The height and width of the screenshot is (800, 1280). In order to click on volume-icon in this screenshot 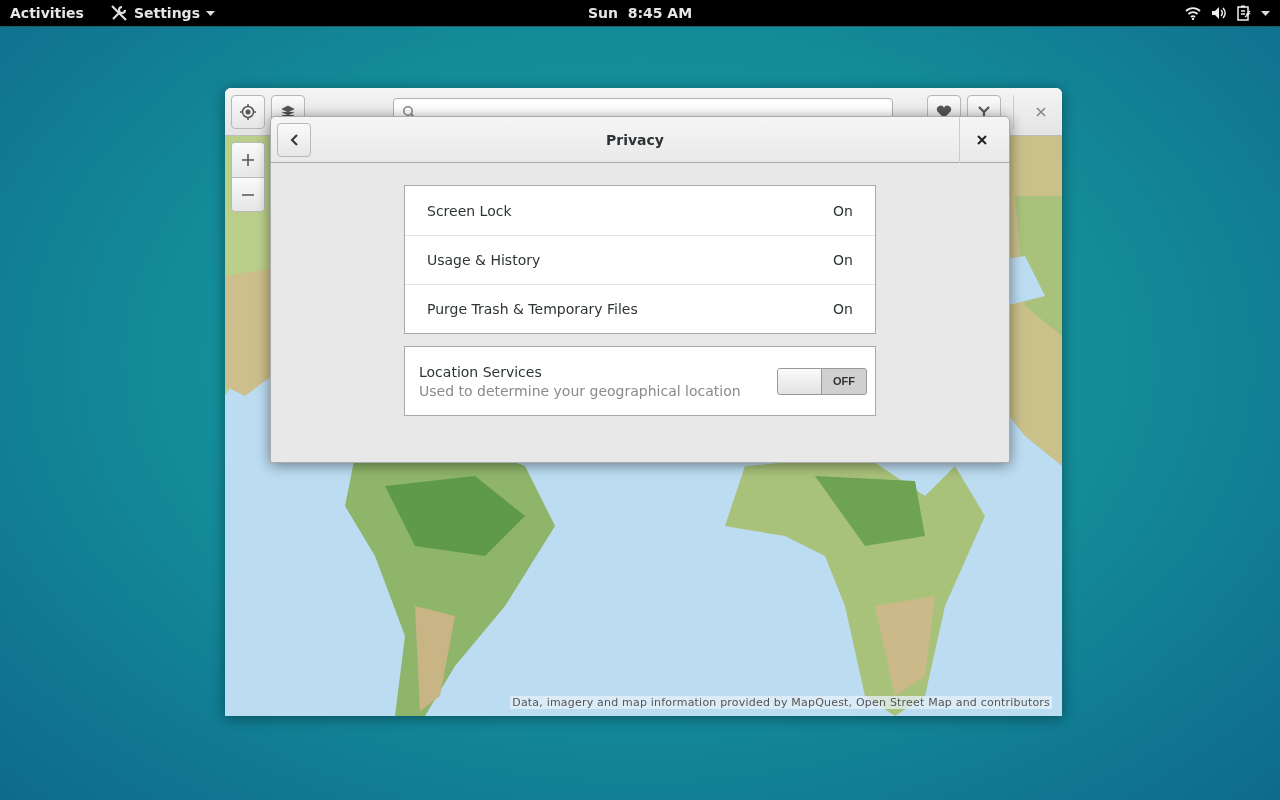, I will do `click(1219, 13)`.